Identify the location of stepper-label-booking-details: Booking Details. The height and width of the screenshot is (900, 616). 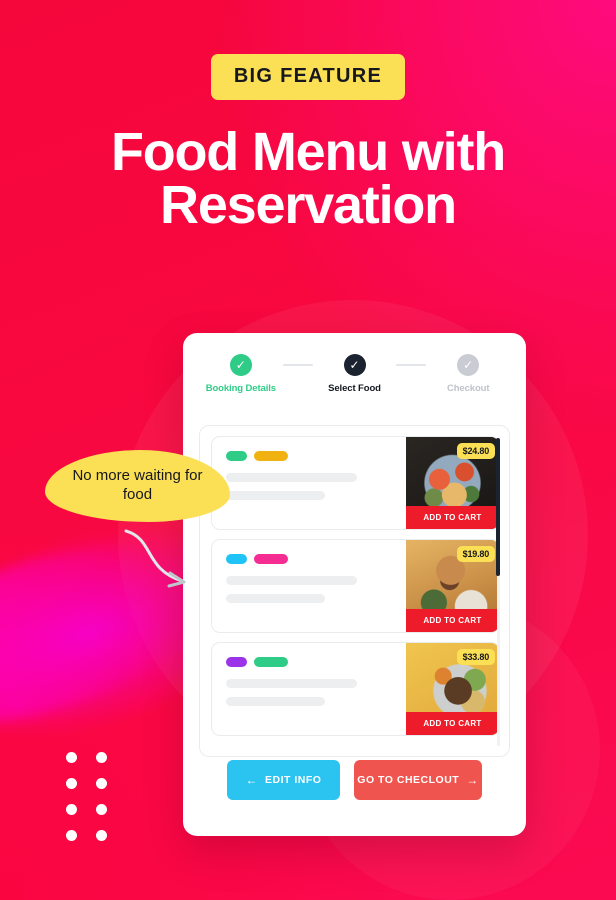
(240, 388).